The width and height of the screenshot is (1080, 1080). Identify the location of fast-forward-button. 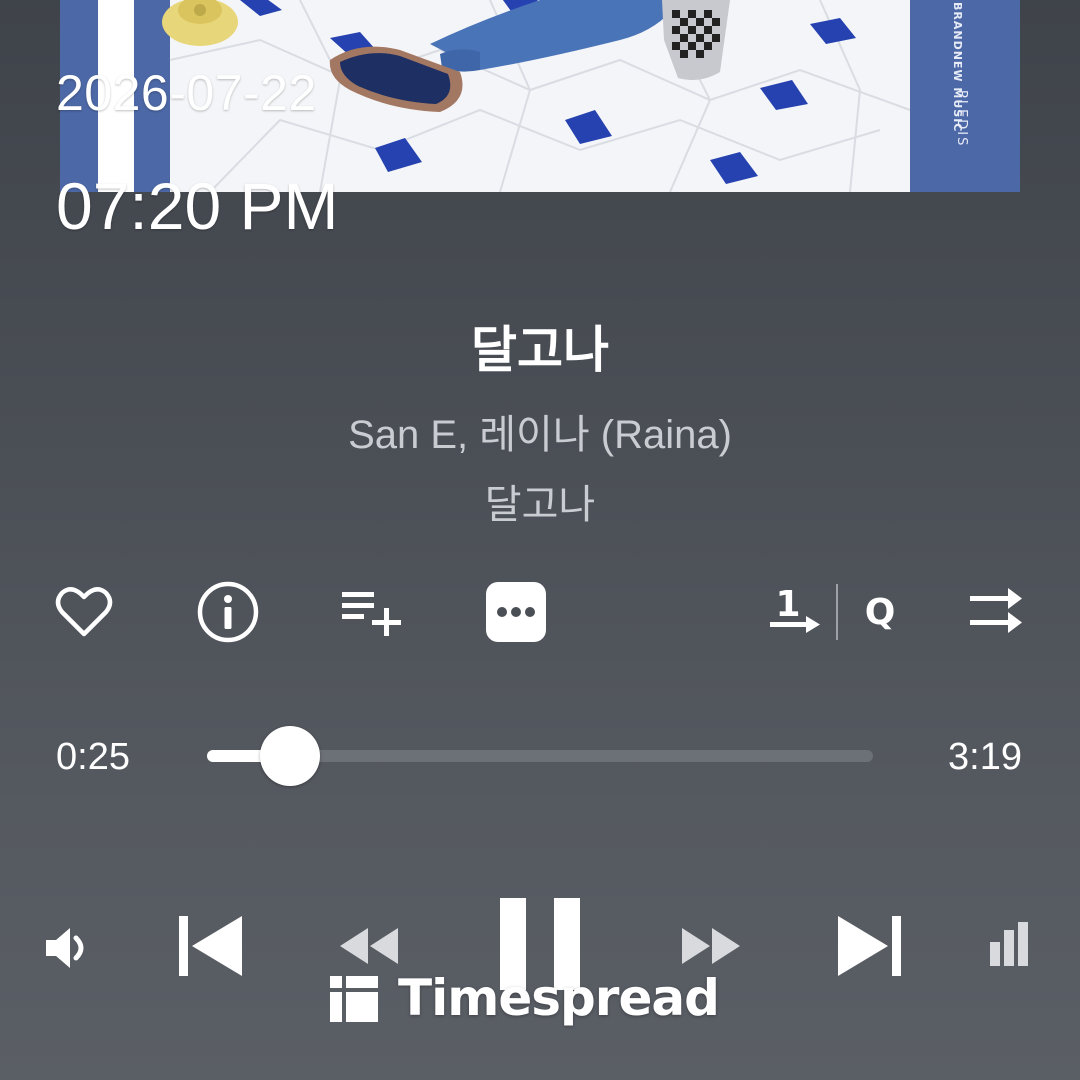
(711, 946).